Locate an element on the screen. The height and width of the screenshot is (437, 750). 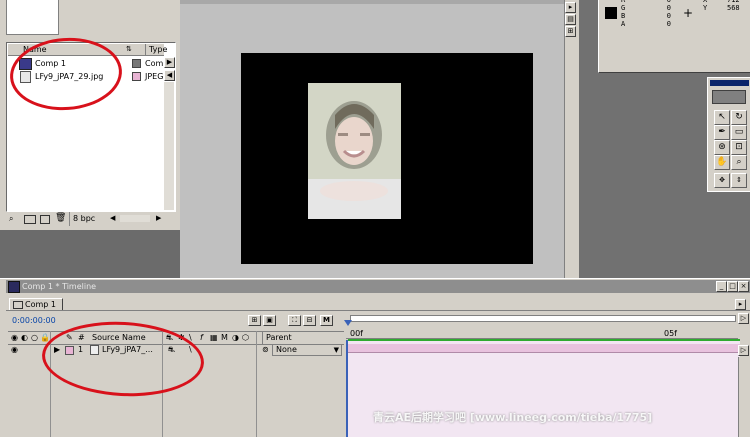
3d-layer-icon: ⬡ is located at coordinates (245, 338).